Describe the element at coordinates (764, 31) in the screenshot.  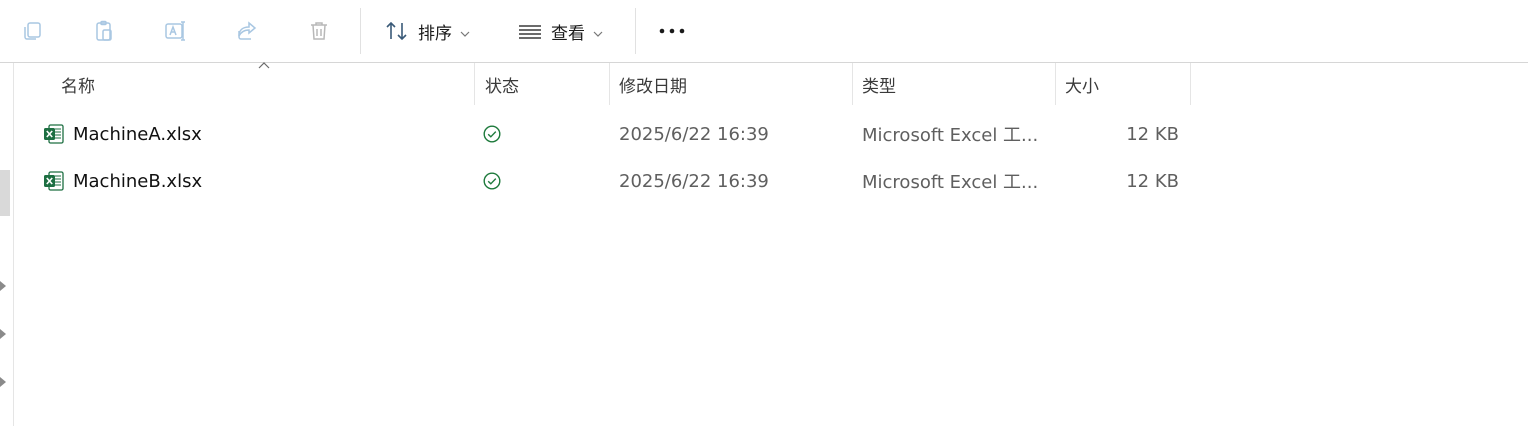
I see `command-bar: 排序 查看` at that location.